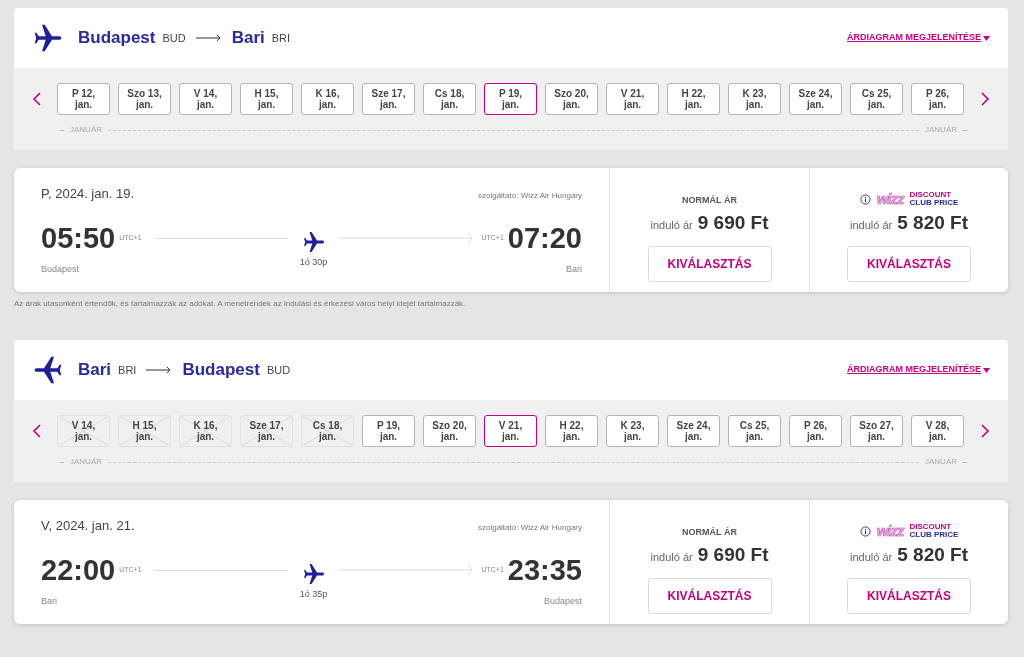  Describe the element at coordinates (117, 38) in the screenshot. I see `origin-city: Budapest` at that location.